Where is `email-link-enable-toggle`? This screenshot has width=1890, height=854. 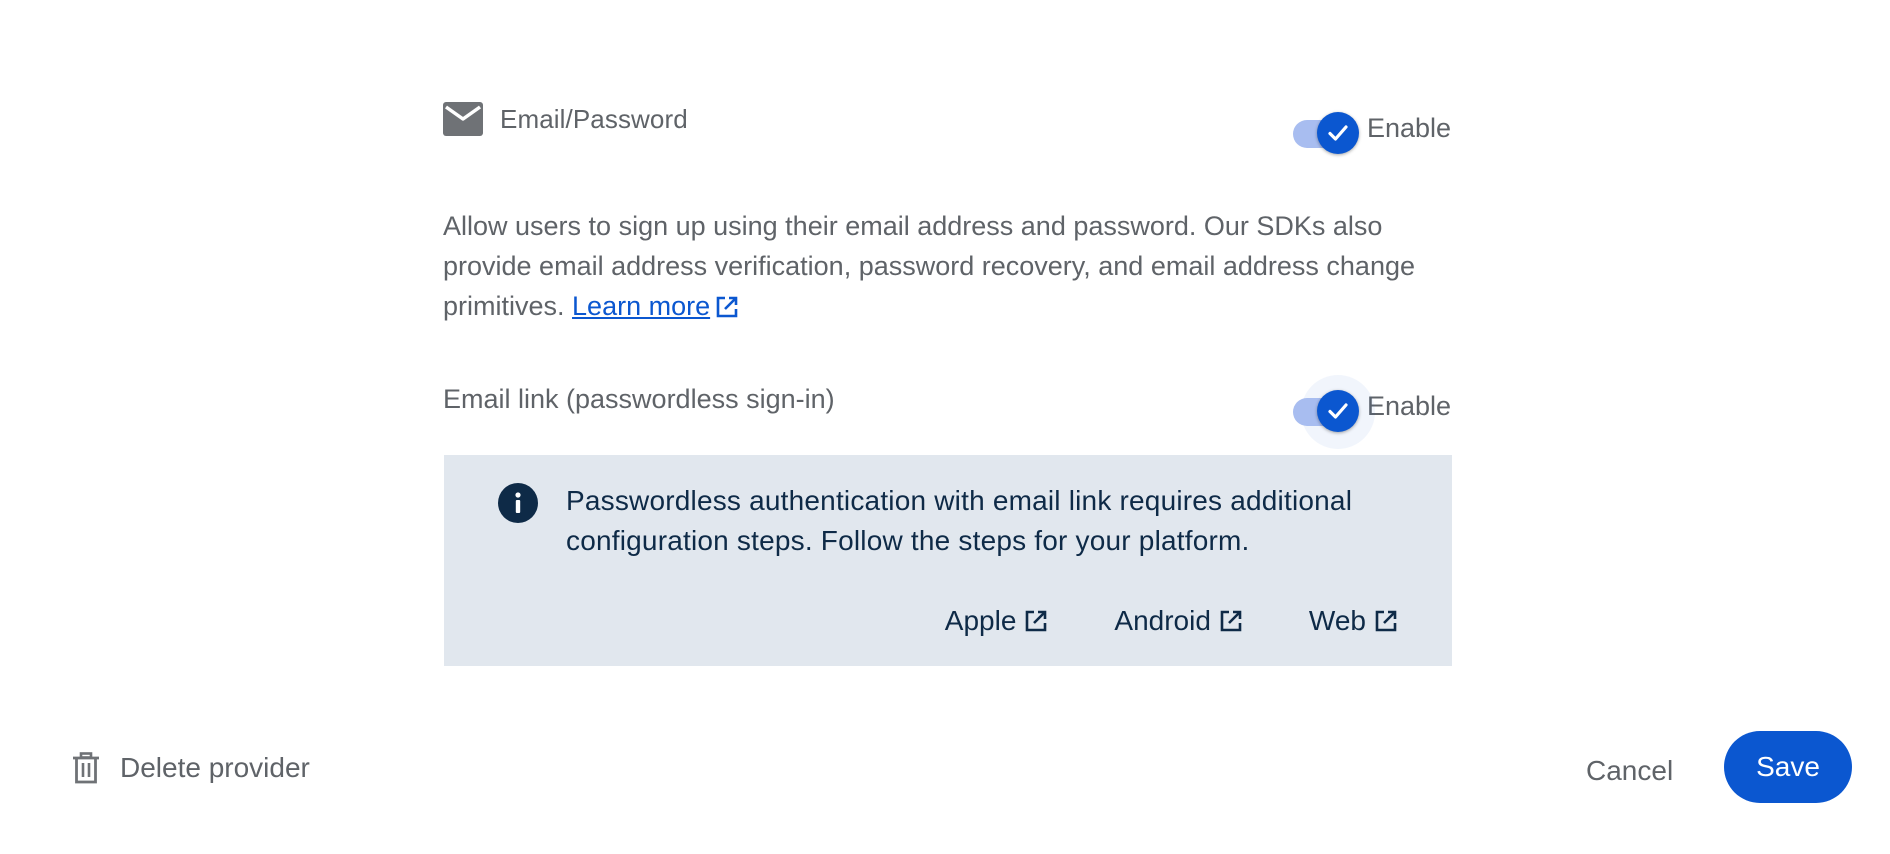 email-link-enable-toggle is located at coordinates (1333, 412).